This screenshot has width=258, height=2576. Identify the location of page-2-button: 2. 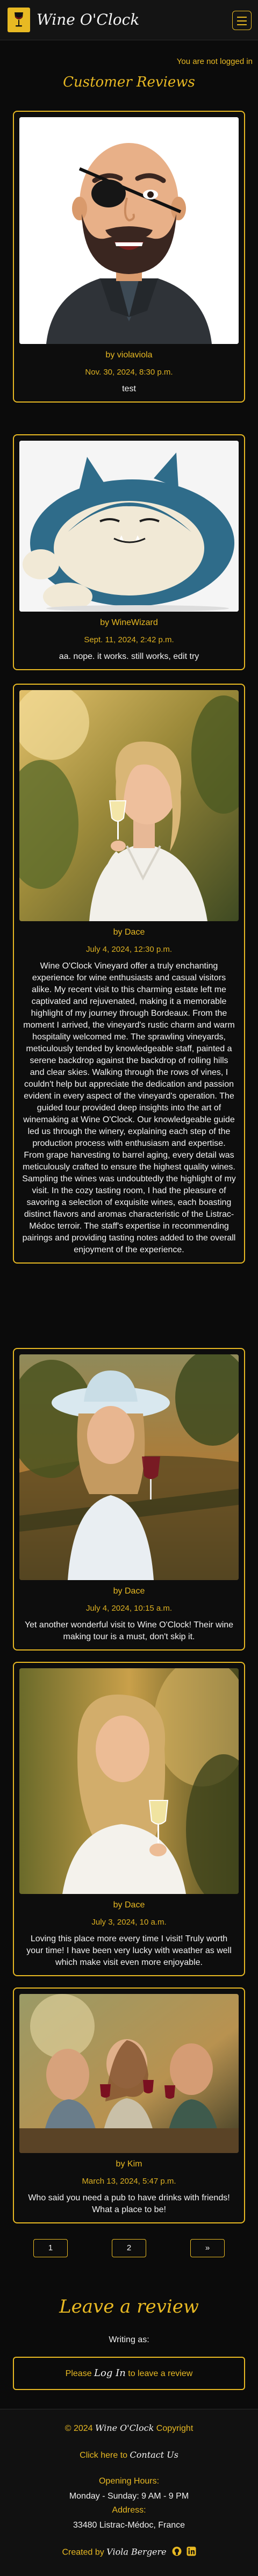
(129, 2248).